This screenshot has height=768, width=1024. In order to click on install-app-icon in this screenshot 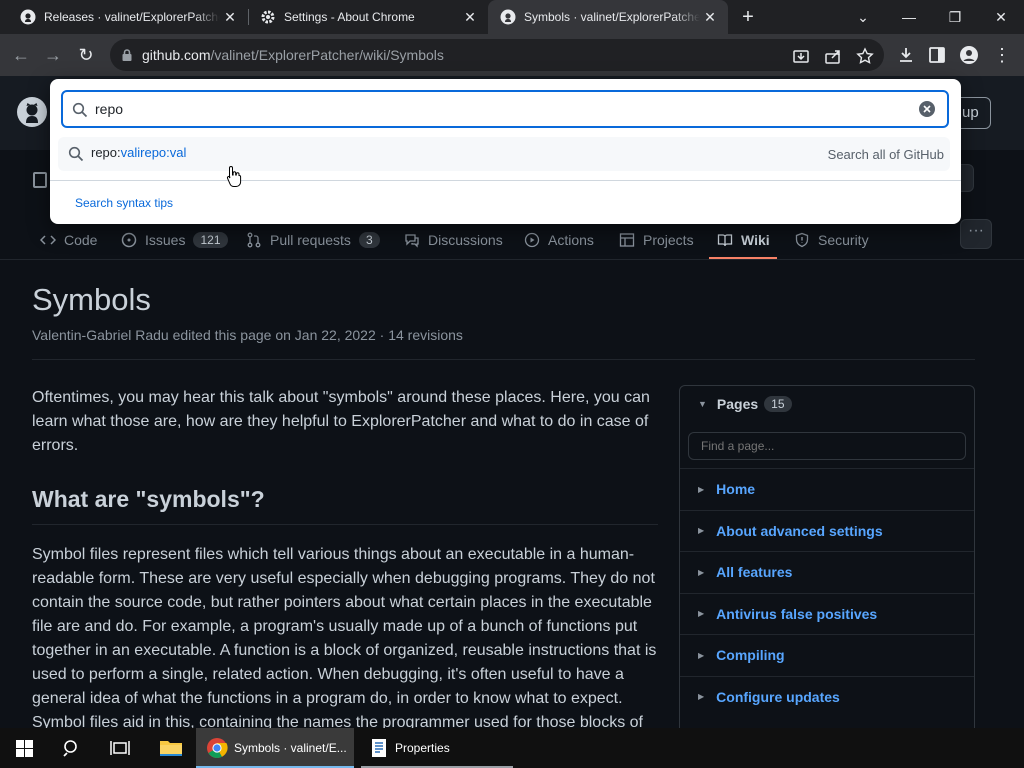, I will do `click(801, 56)`.